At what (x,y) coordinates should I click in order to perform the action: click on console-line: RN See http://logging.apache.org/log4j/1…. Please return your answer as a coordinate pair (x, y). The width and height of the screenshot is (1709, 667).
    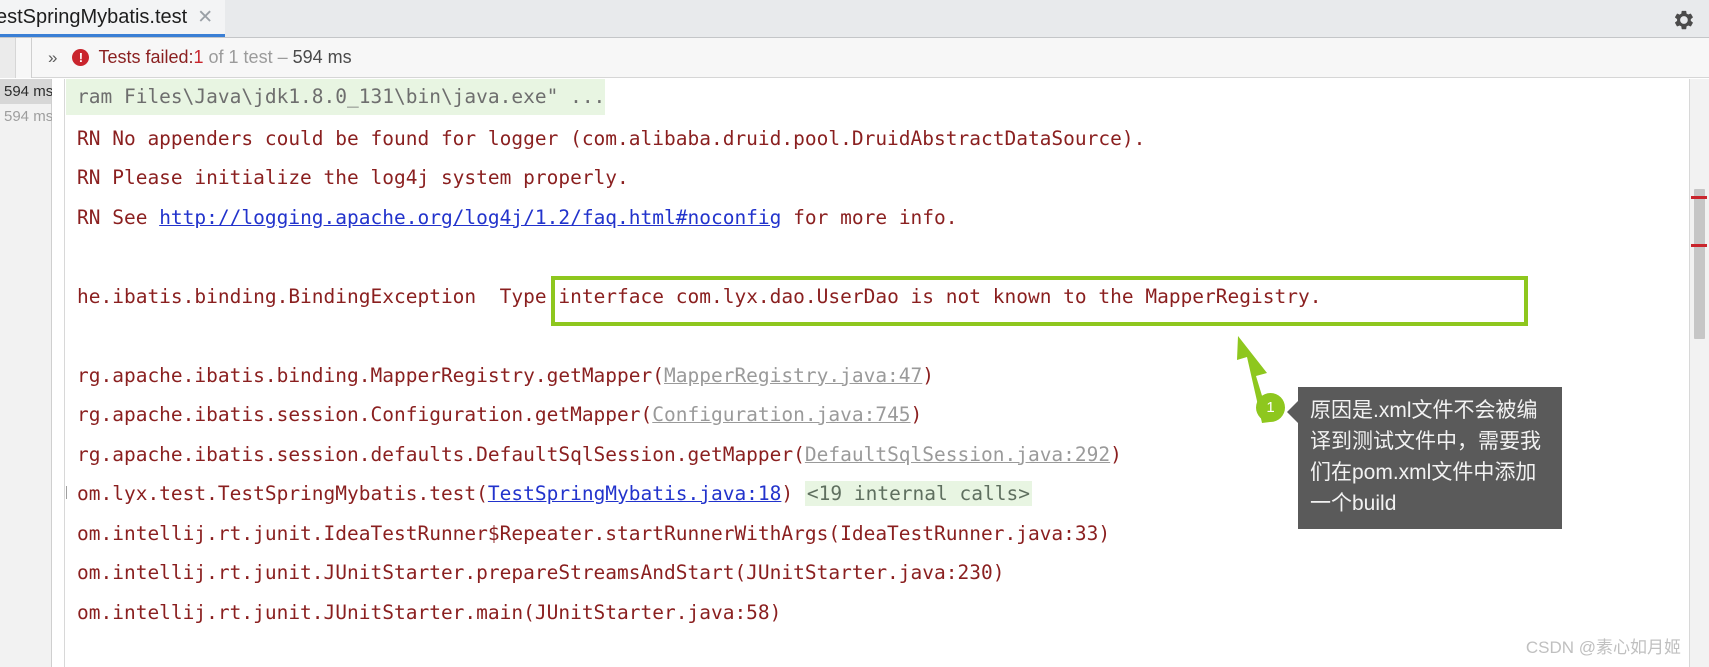
    Looking at the image, I should click on (877, 218).